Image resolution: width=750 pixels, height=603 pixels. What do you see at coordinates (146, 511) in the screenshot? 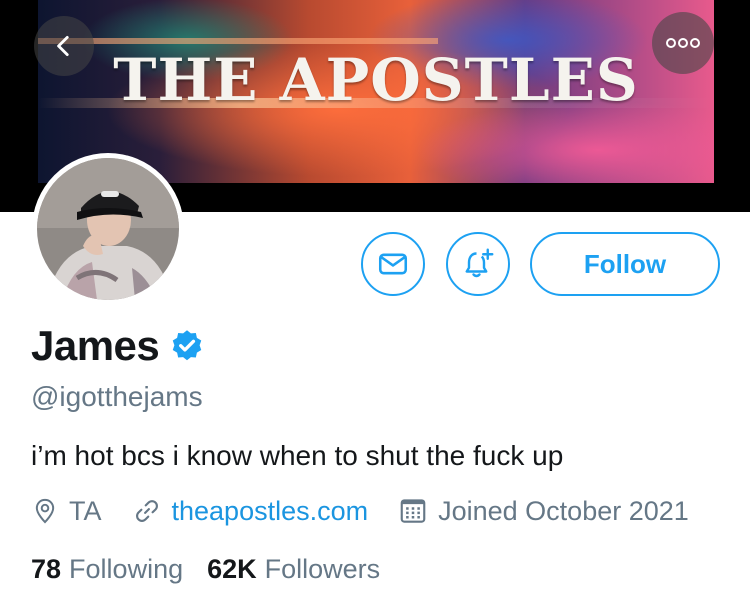
I see `link-icon` at bounding box center [146, 511].